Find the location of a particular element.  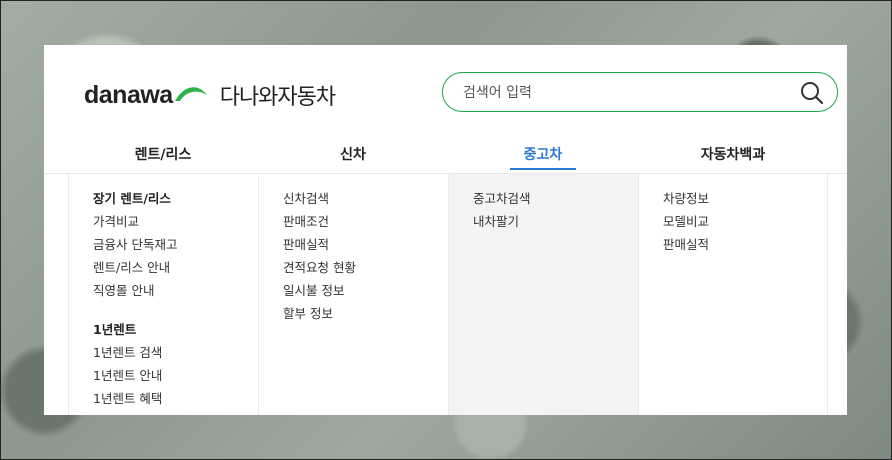

tab-used-car: 중고차 is located at coordinates (543, 157).